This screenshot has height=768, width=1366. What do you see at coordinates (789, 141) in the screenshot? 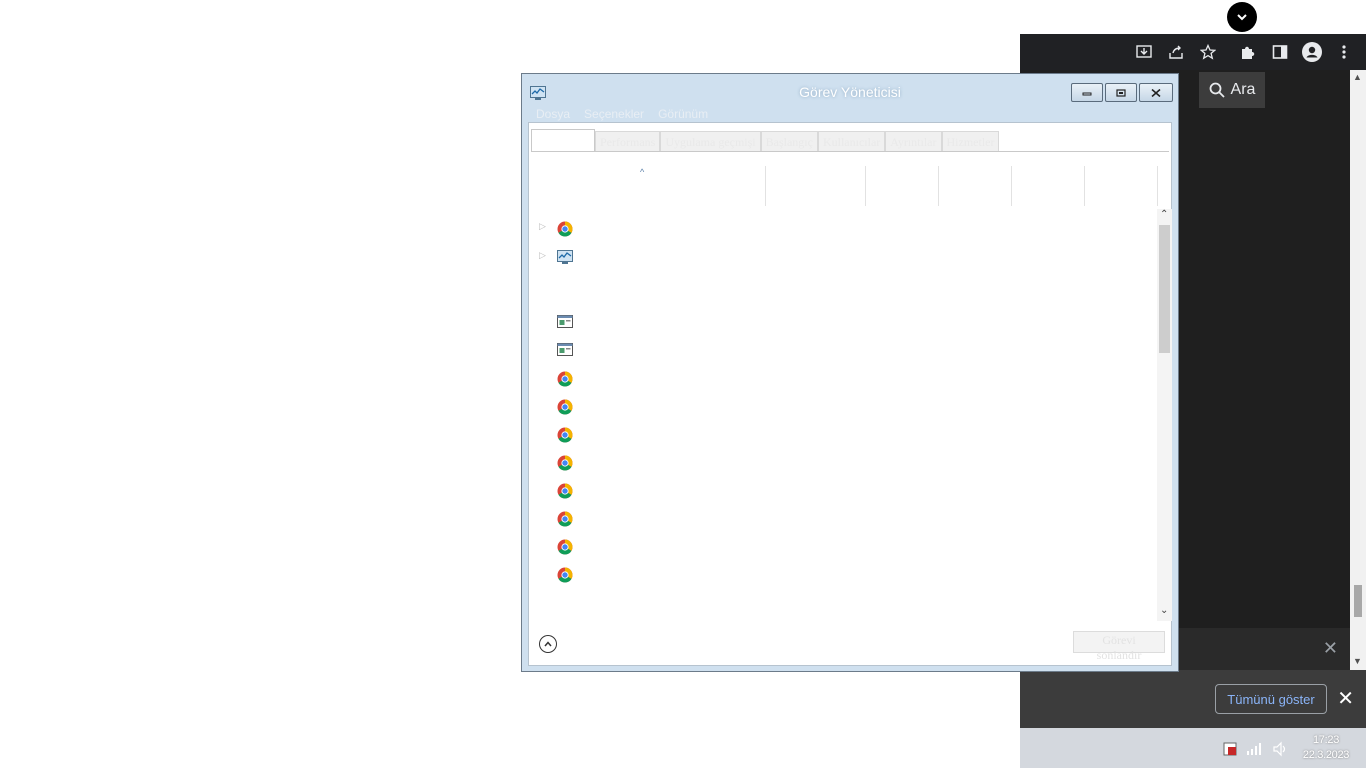
I see `tab-startup: Başlangıç` at bounding box center [789, 141].